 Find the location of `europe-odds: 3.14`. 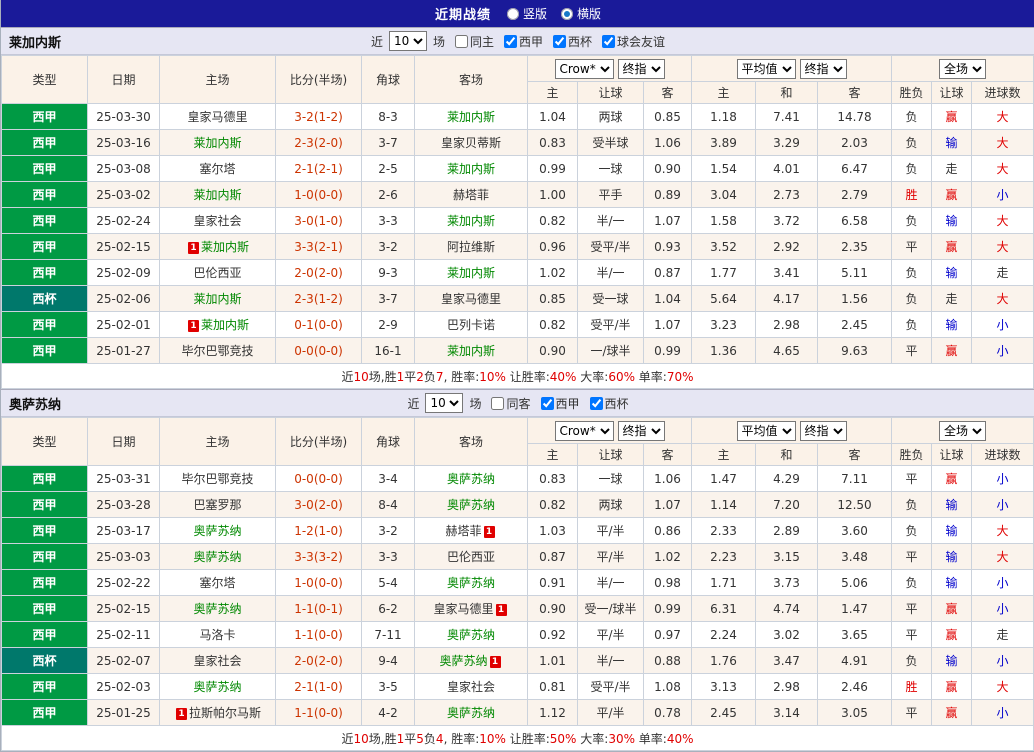

europe-odds: 3.14 is located at coordinates (786, 712).